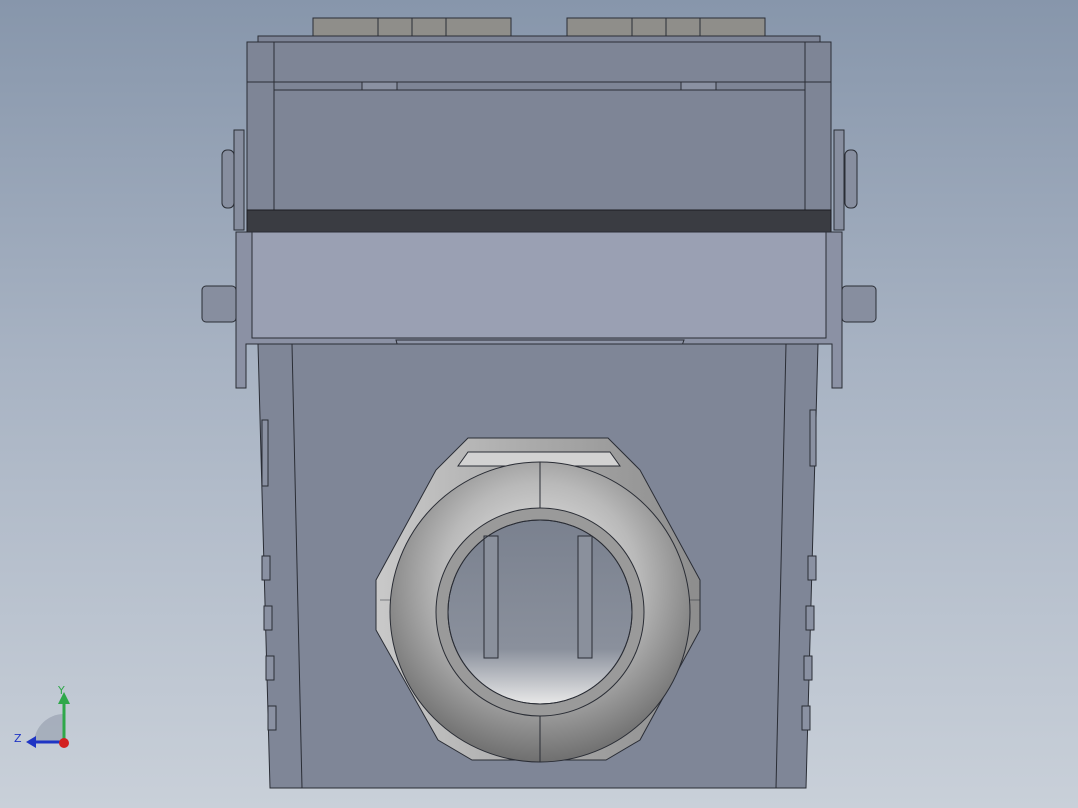  Describe the element at coordinates (18, 738) in the screenshot. I see `triad-z-label: Z` at that location.